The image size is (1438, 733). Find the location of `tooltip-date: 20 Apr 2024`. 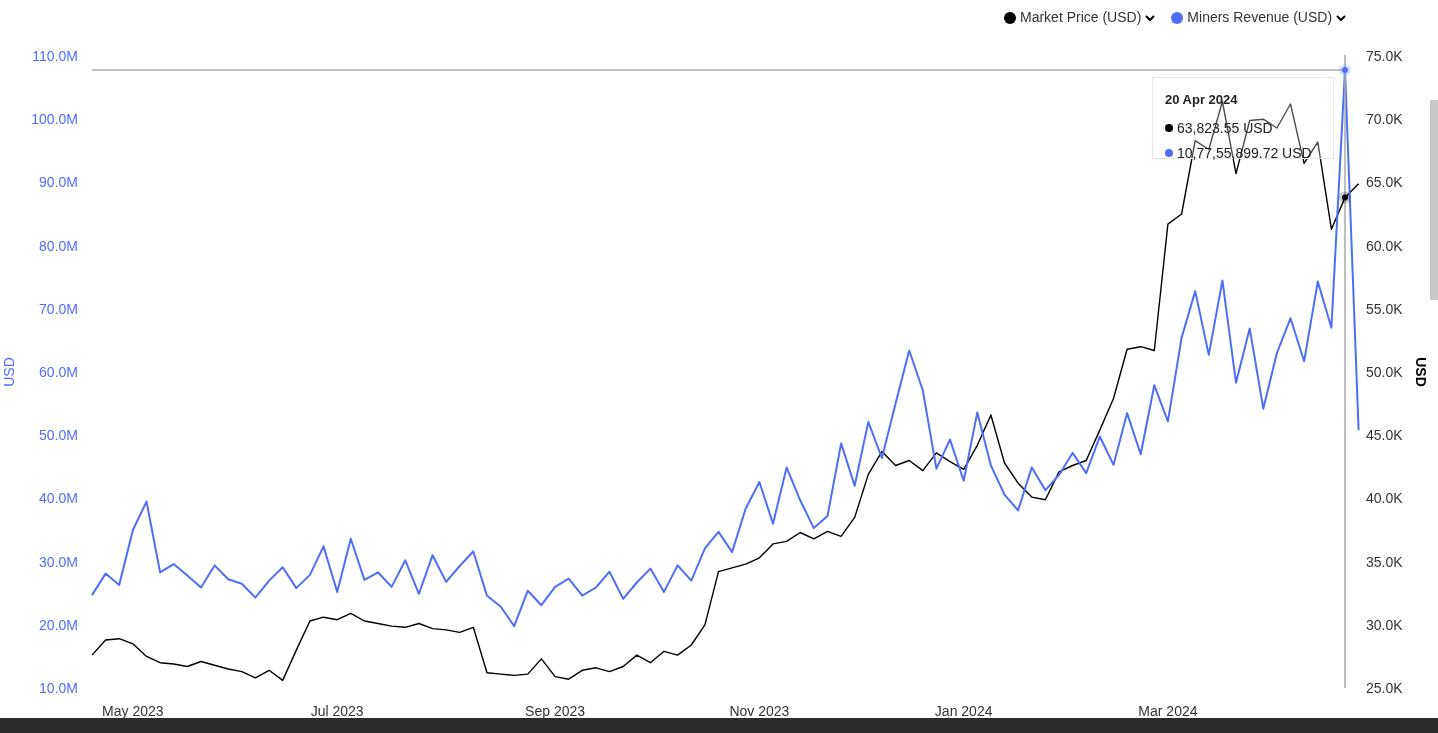

tooltip-date: 20 Apr 2024 is located at coordinates (1202, 100).